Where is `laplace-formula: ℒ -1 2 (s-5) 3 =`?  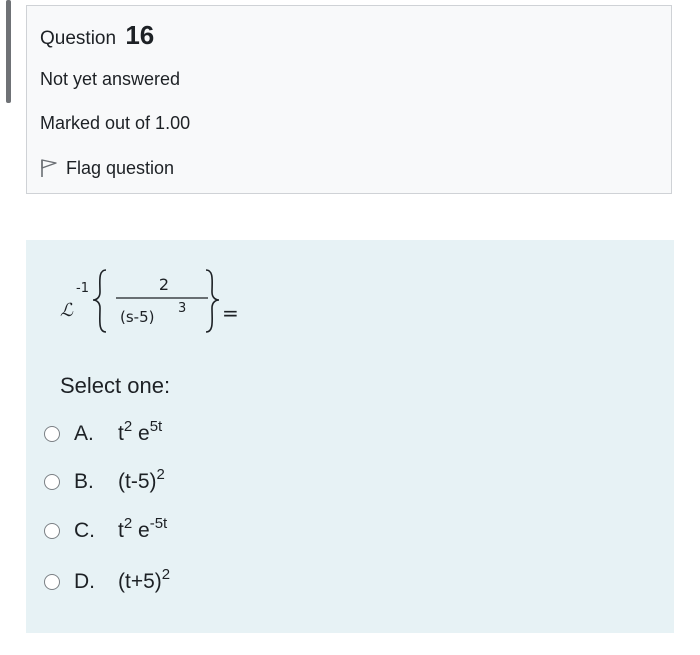
laplace-formula: ℒ -1 2 (s-5) 3 = is located at coordinates (149, 301).